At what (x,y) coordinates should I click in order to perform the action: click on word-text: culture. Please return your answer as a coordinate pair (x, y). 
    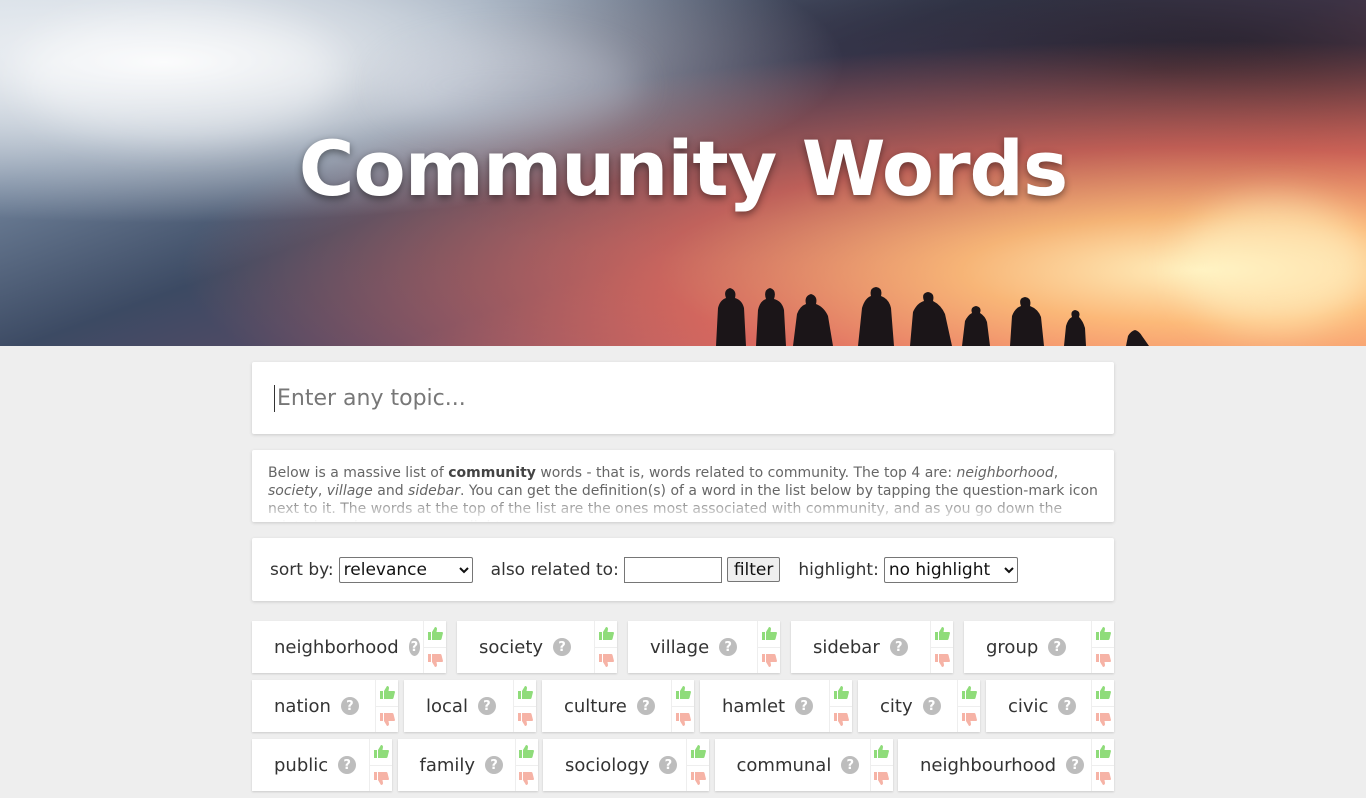
    Looking at the image, I should click on (595, 706).